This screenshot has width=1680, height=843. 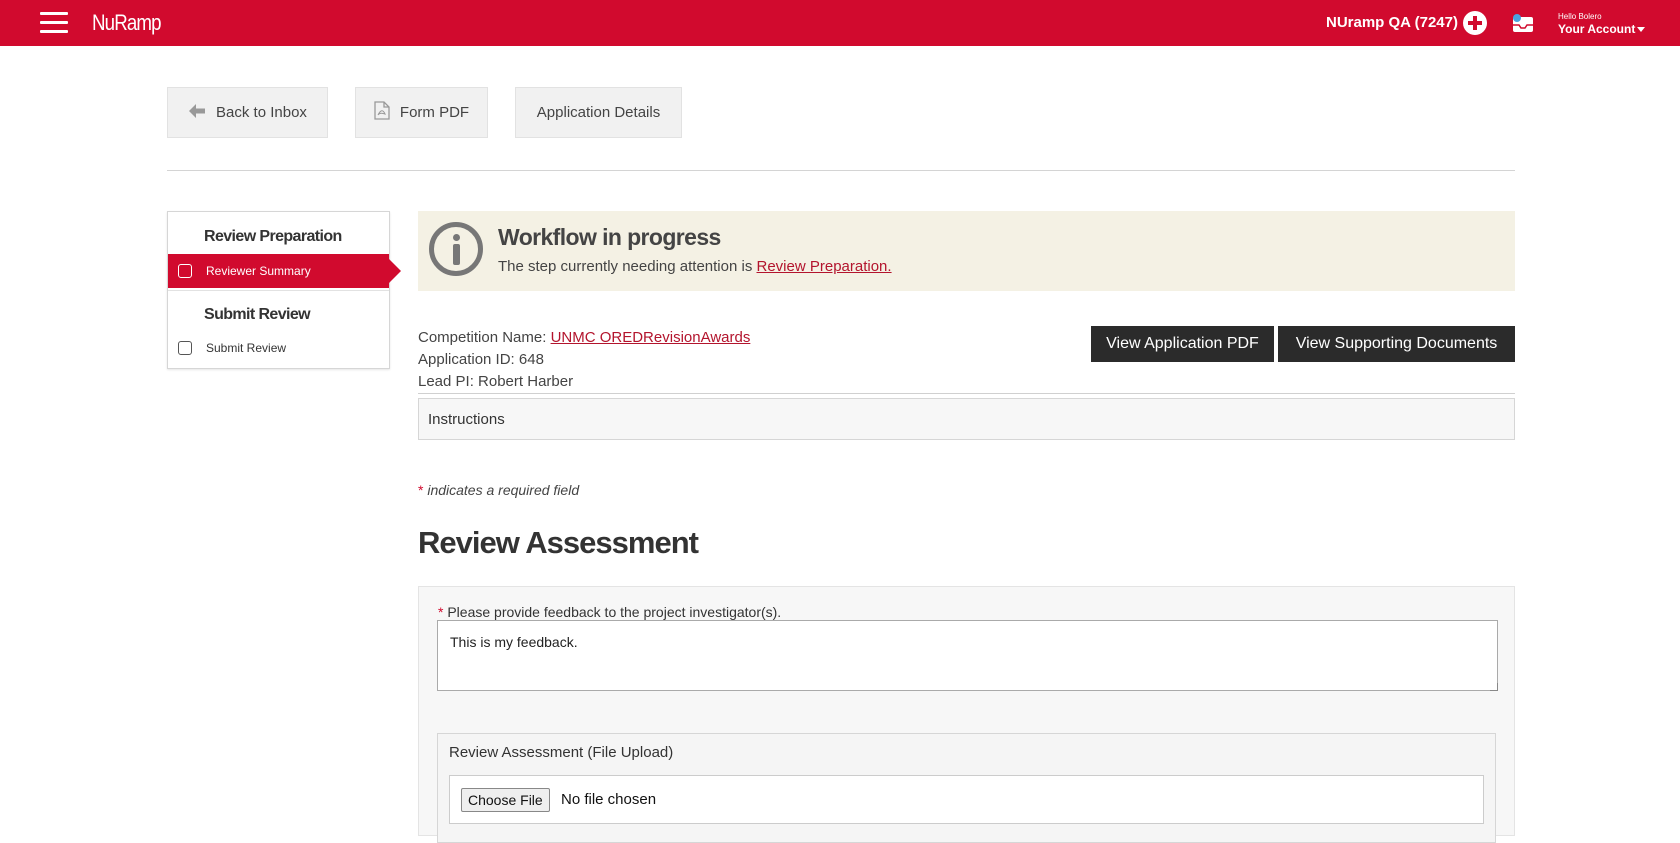 What do you see at coordinates (609, 237) in the screenshot?
I see `alert-title: Workflow in progress` at bounding box center [609, 237].